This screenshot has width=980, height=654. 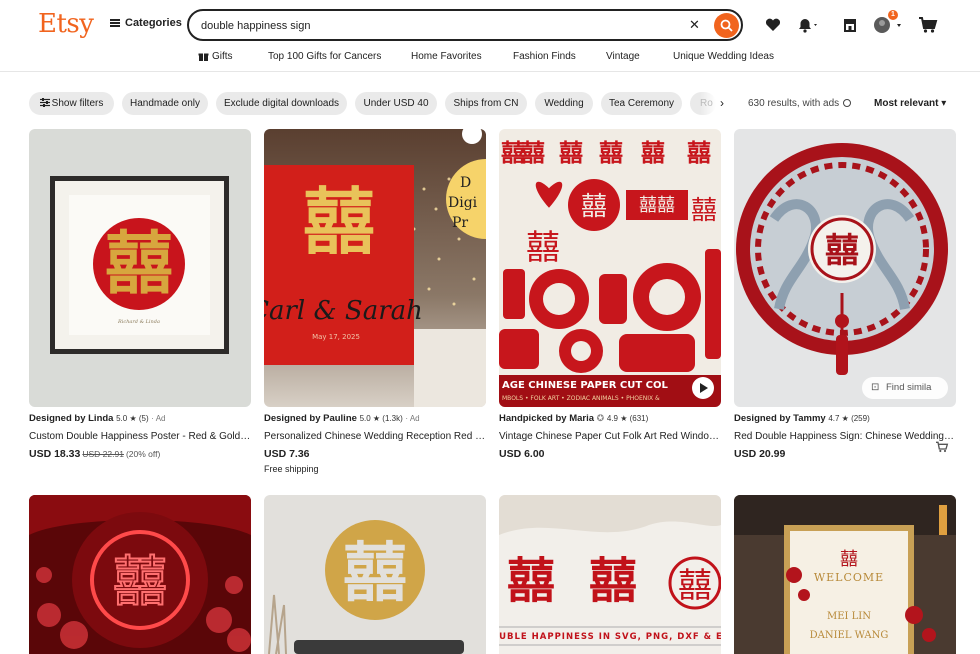 What do you see at coordinates (627, 418) in the screenshot?
I see `rating: 4.9 ★ (631)` at bounding box center [627, 418].